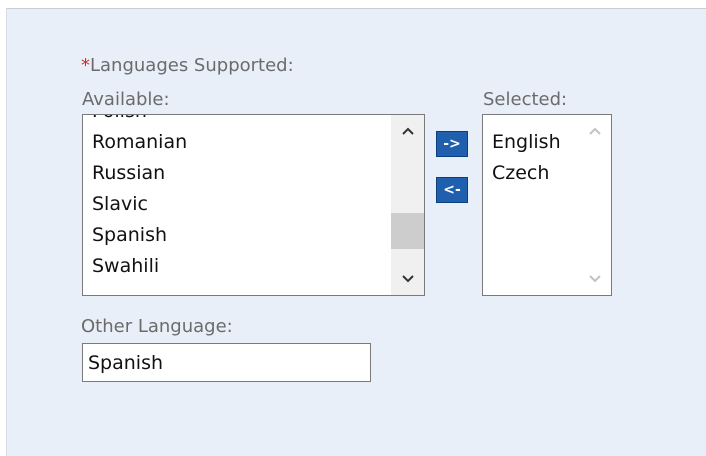 The height and width of the screenshot is (456, 706). What do you see at coordinates (525, 99) in the screenshot?
I see `selected-label: Selected:` at bounding box center [525, 99].